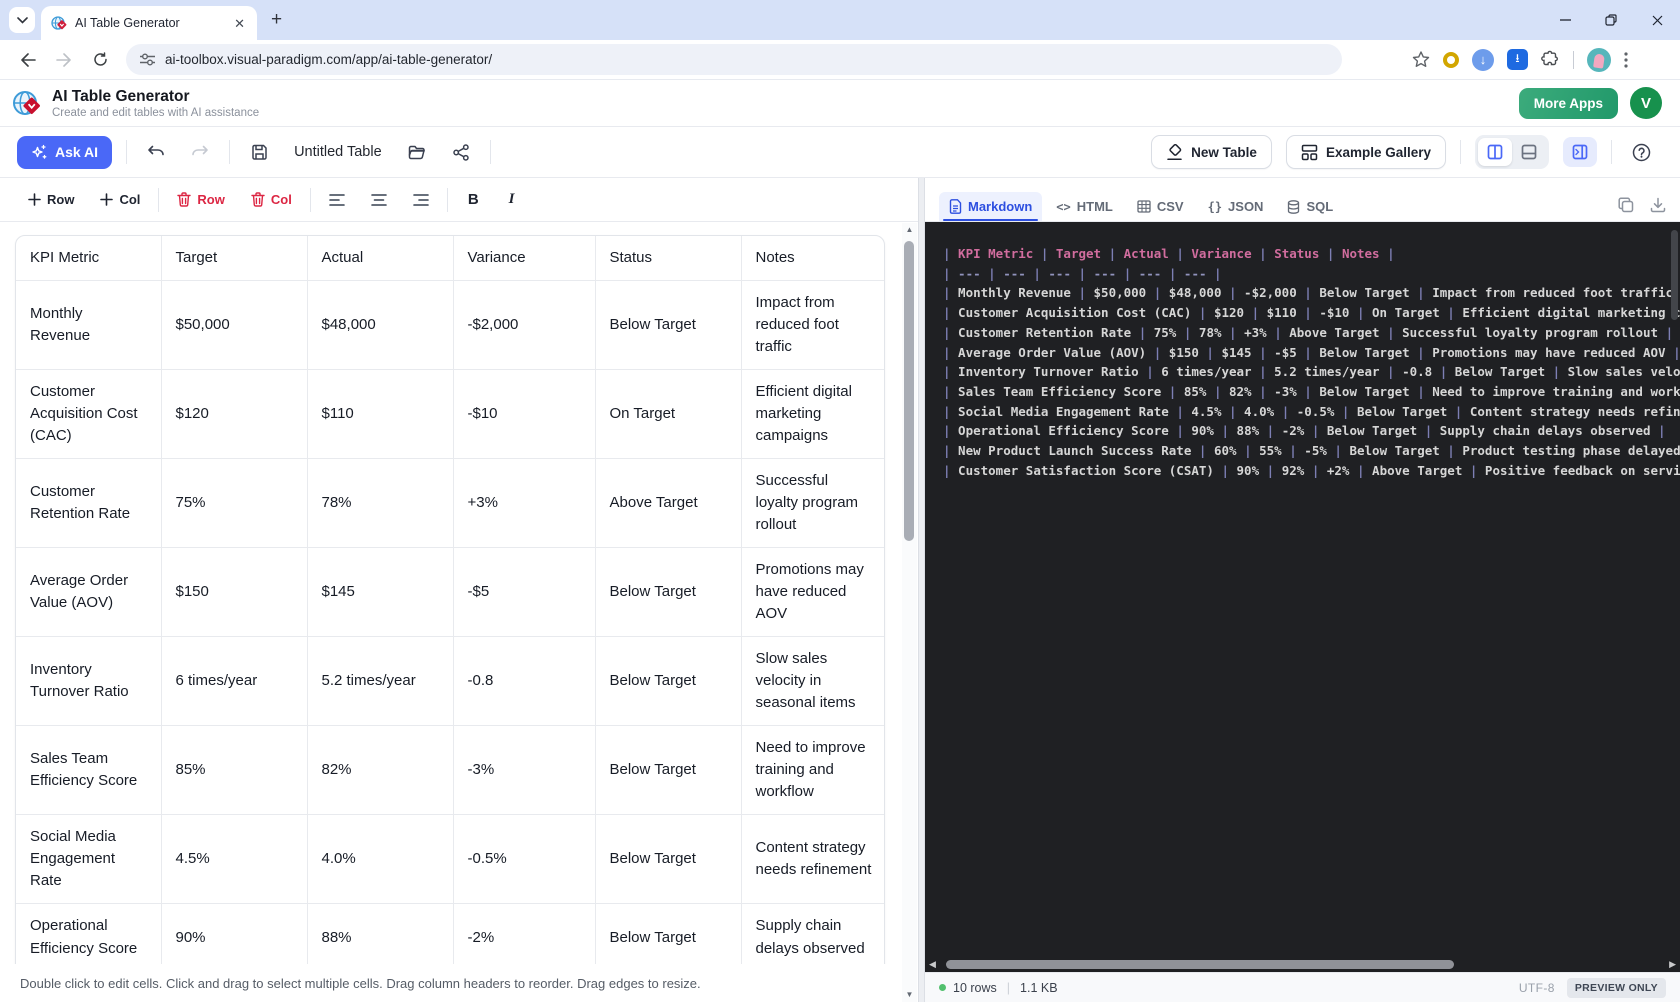  What do you see at coordinates (812, 325) in the screenshot?
I see `table-cell: Impact from reduced foot traffic` at bounding box center [812, 325].